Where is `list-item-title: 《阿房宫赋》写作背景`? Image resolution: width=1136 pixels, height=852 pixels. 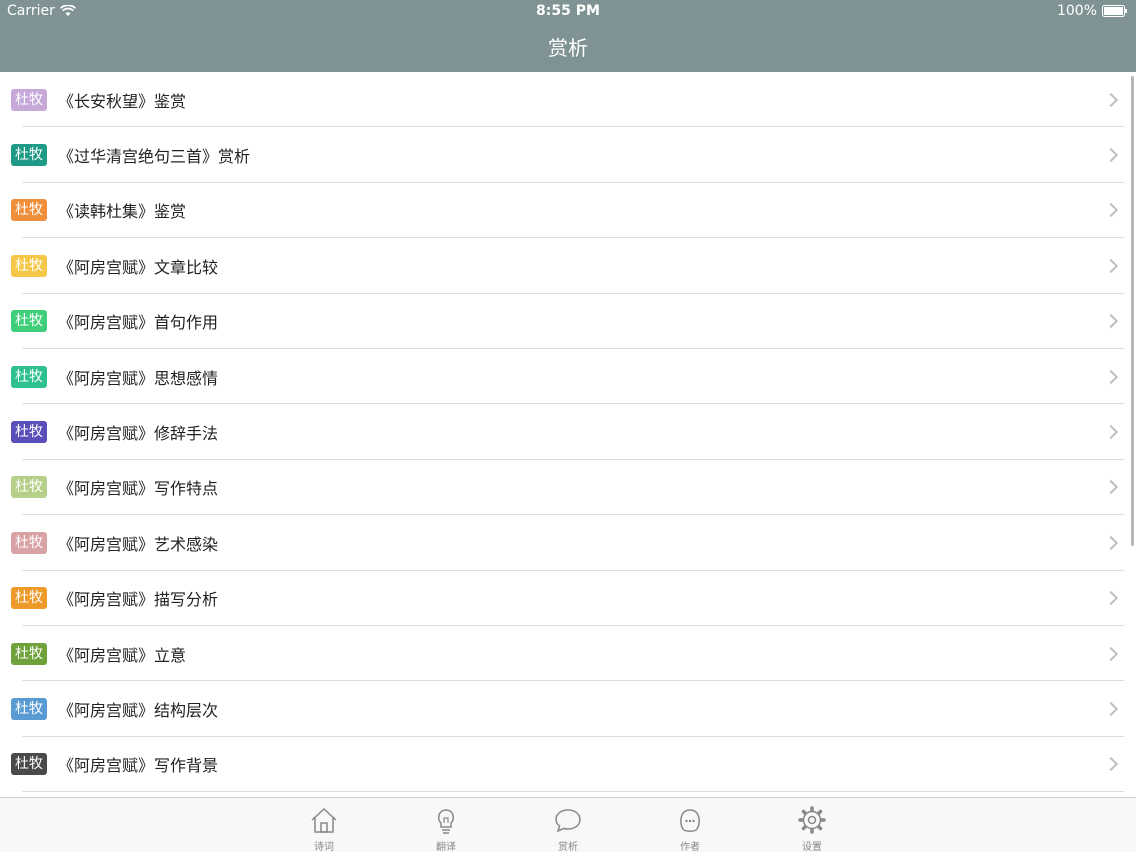 list-item-title: 《阿房宫赋》写作背景 is located at coordinates (138, 766).